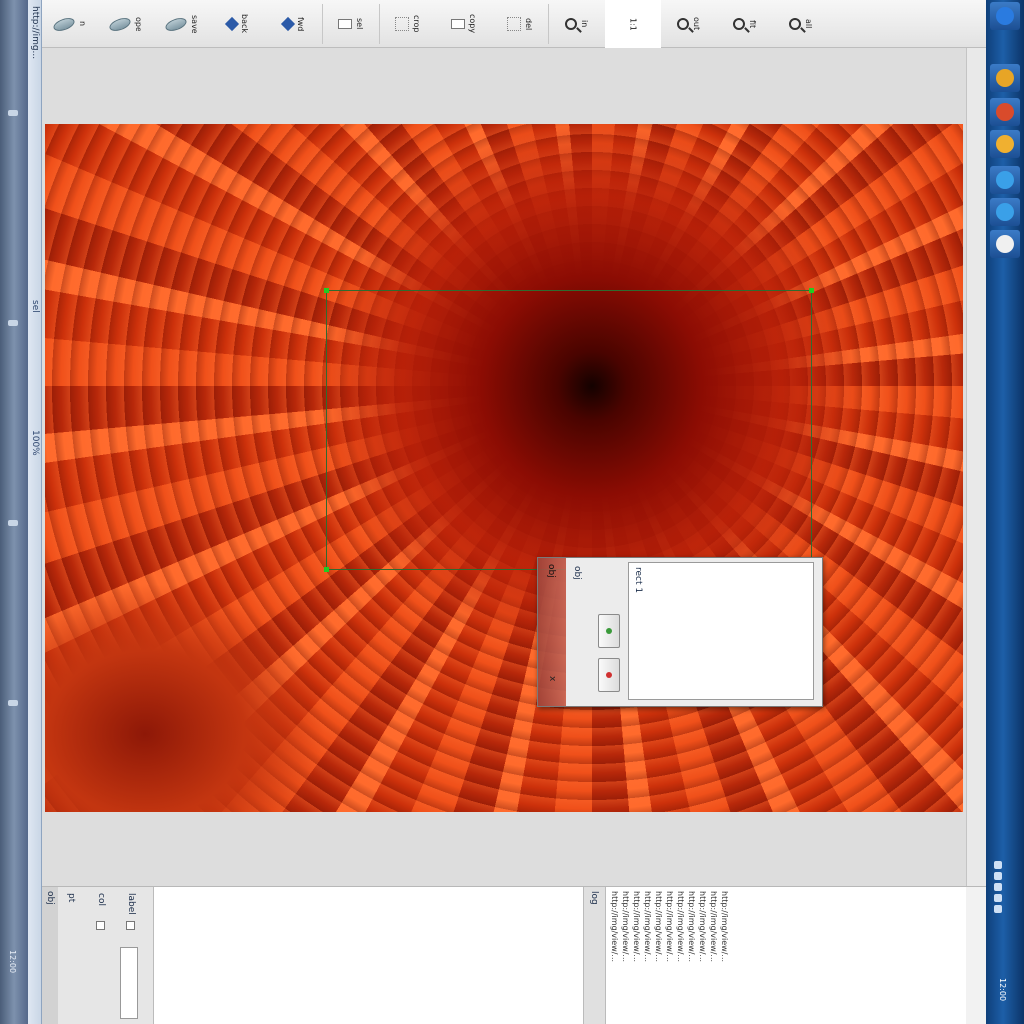 Image resolution: width=1024 pixels, height=1024 pixels. I want to click on taskbar-clock: 12:00, so click(1002, 989).